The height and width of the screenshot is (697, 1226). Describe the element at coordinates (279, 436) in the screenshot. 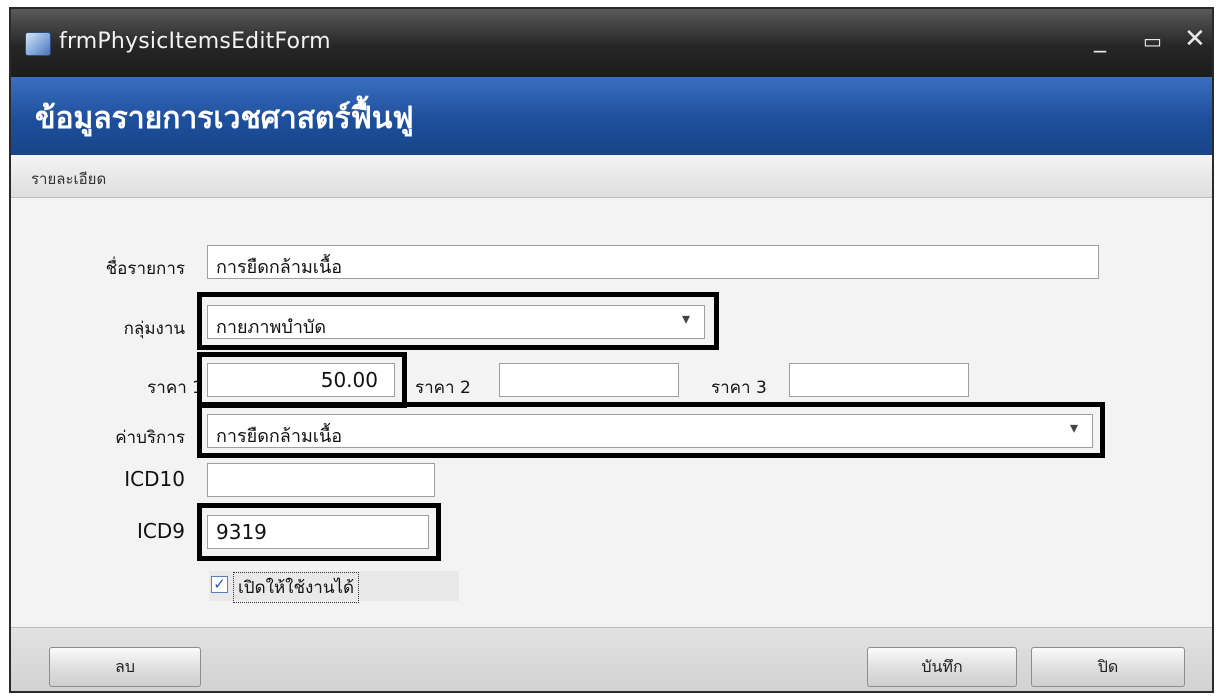

I see `service-value: การยืดกล้ามเนื้อ` at that location.